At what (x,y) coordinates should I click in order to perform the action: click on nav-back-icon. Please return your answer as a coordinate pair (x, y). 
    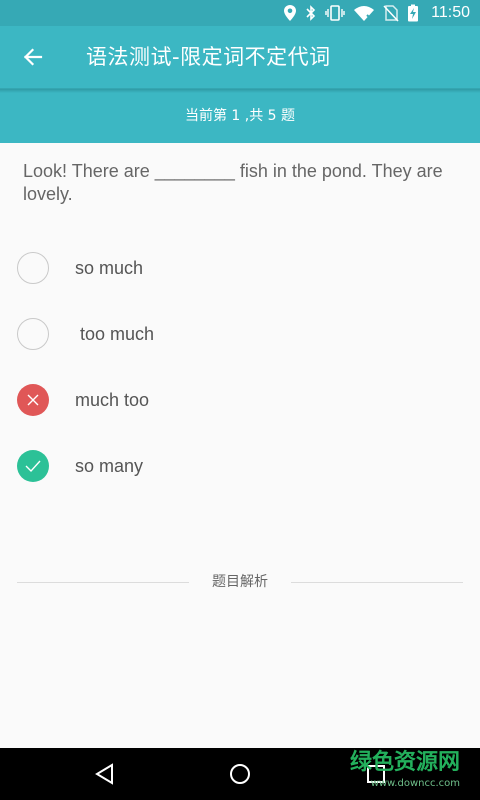
    Looking at the image, I should click on (105, 774).